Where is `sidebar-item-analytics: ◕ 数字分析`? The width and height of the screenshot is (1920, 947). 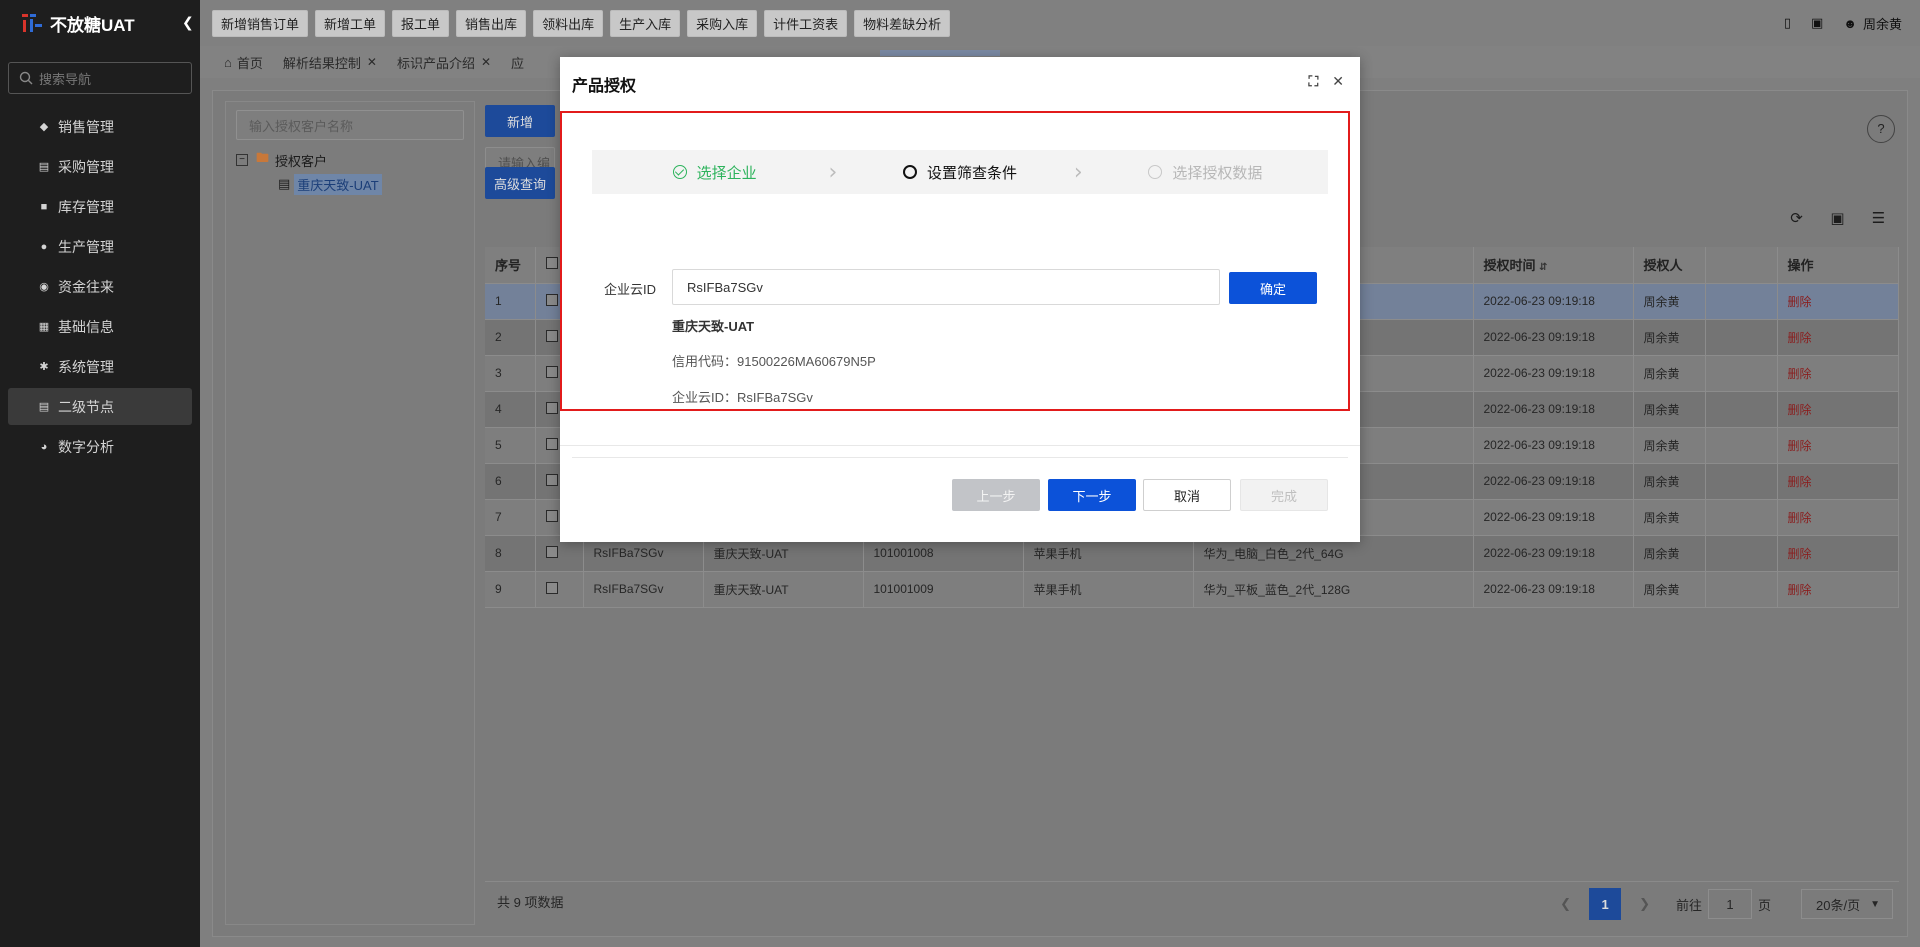
sidebar-item-analytics: ◕ 数字分析 is located at coordinates (100, 446).